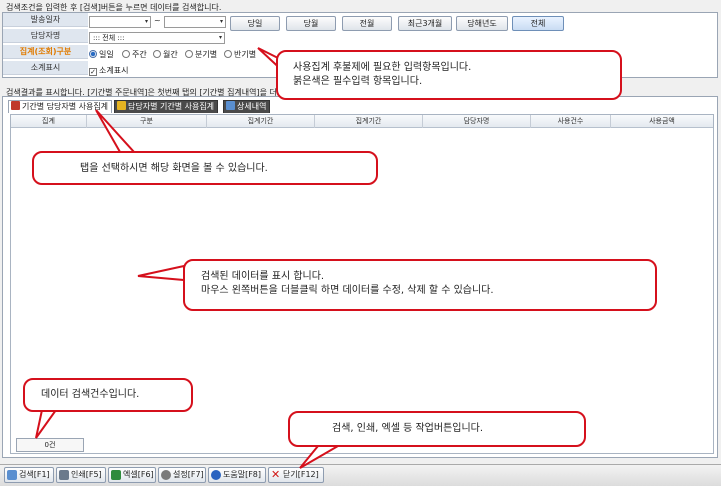  I want to click on radio-label: 일일, so click(106, 54).